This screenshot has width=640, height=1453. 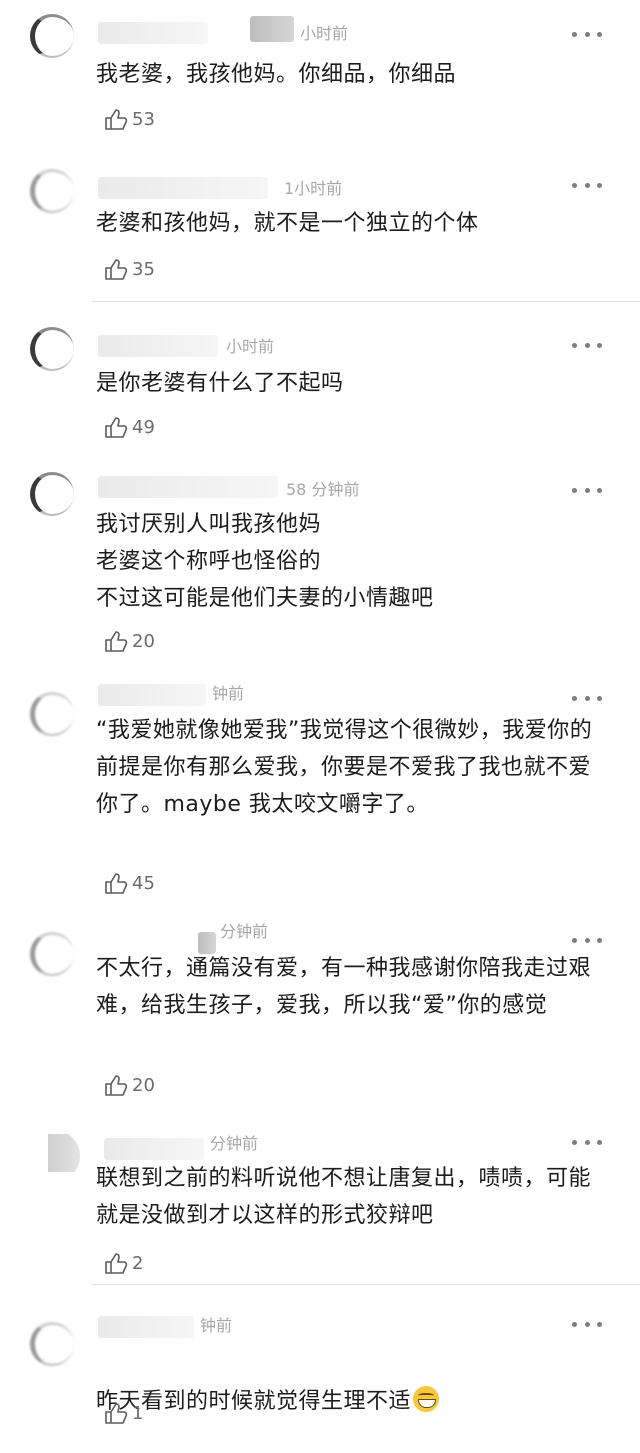 What do you see at coordinates (351, 1383) in the screenshot?
I see `comment-text: 昨天看到的时候就觉得生理不适` at bounding box center [351, 1383].